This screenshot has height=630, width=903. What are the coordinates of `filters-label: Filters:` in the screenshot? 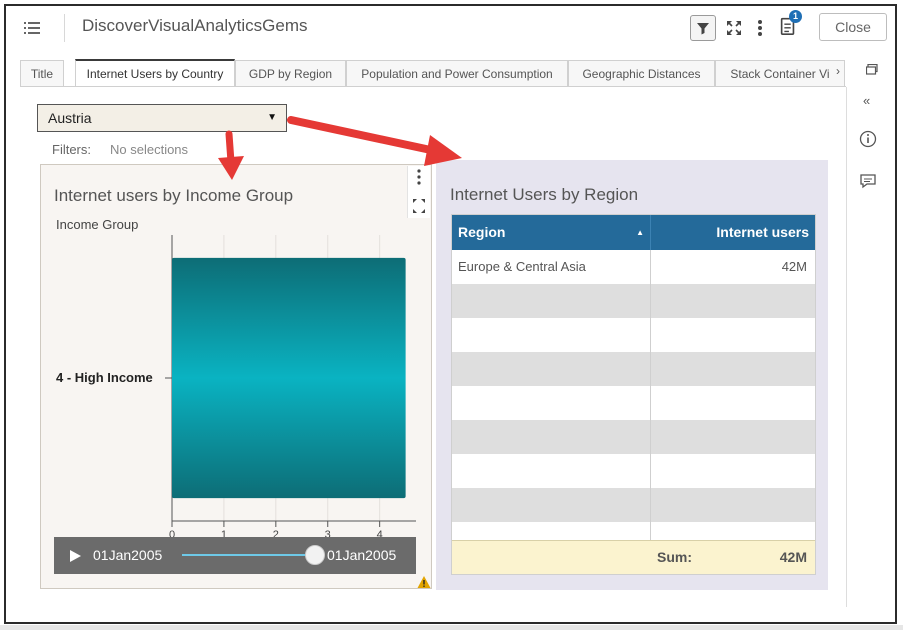 It's located at (71, 149).